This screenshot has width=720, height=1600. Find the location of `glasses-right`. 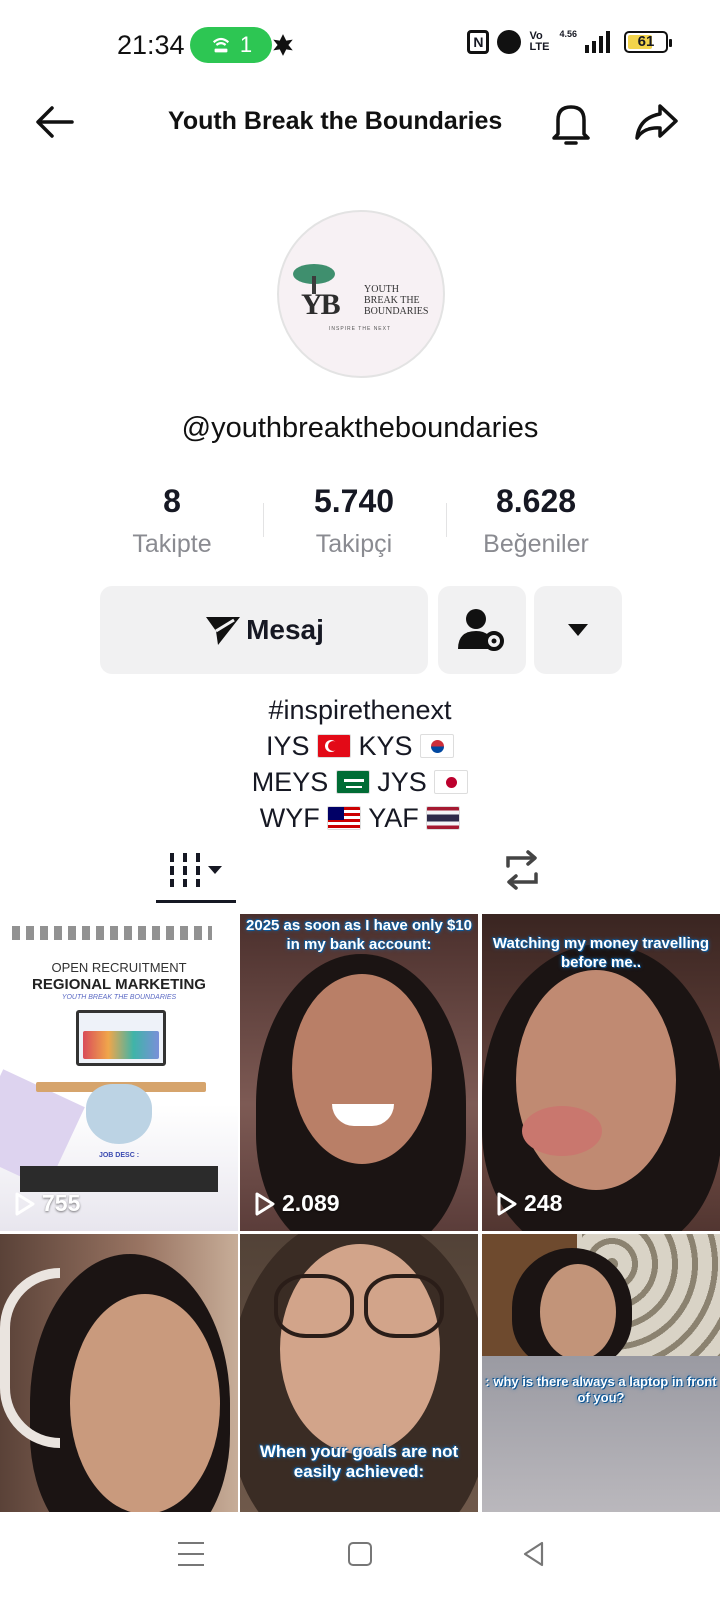

glasses-right is located at coordinates (404, 1306).